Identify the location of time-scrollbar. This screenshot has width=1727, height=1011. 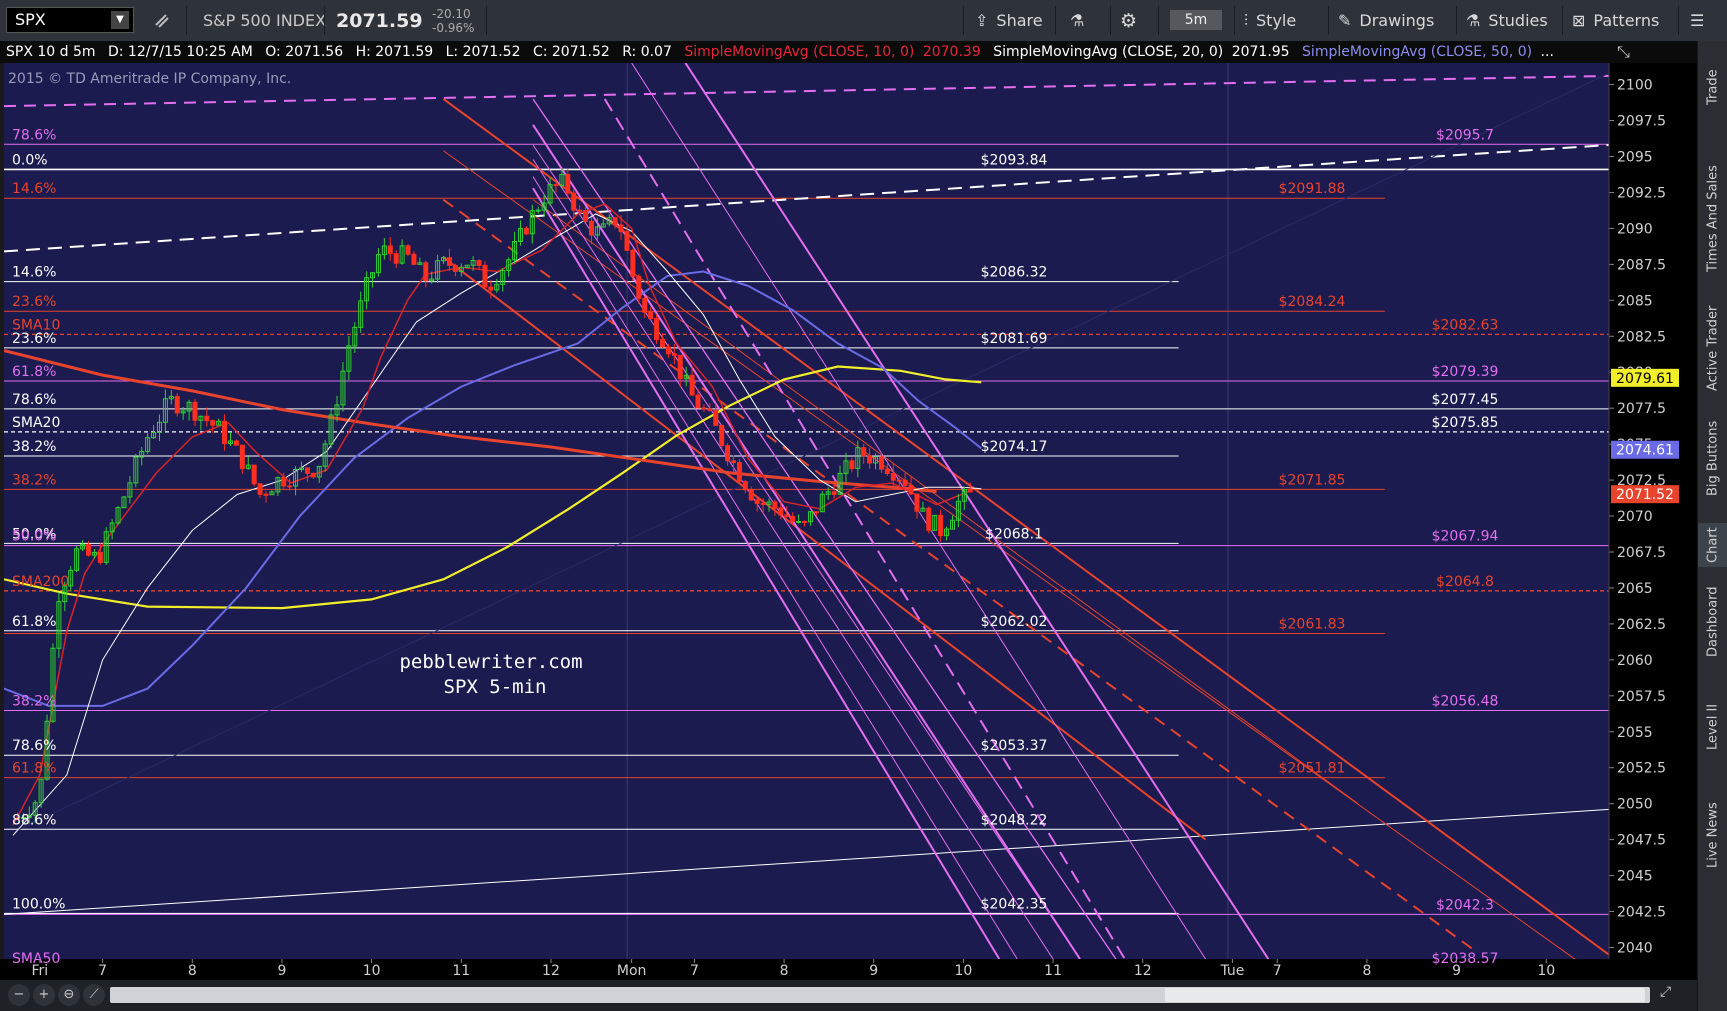
(880, 995).